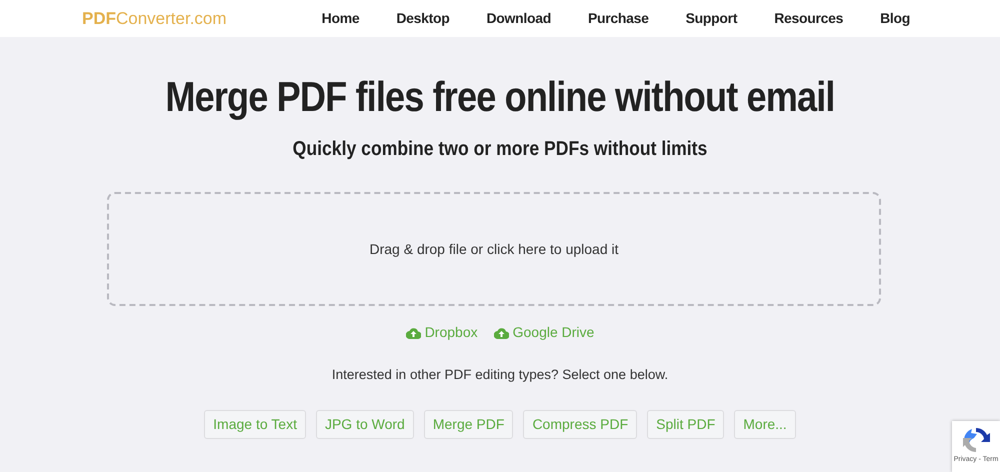  I want to click on dropzone-text: Drag & drop file or click here to upload it, so click(493, 249).